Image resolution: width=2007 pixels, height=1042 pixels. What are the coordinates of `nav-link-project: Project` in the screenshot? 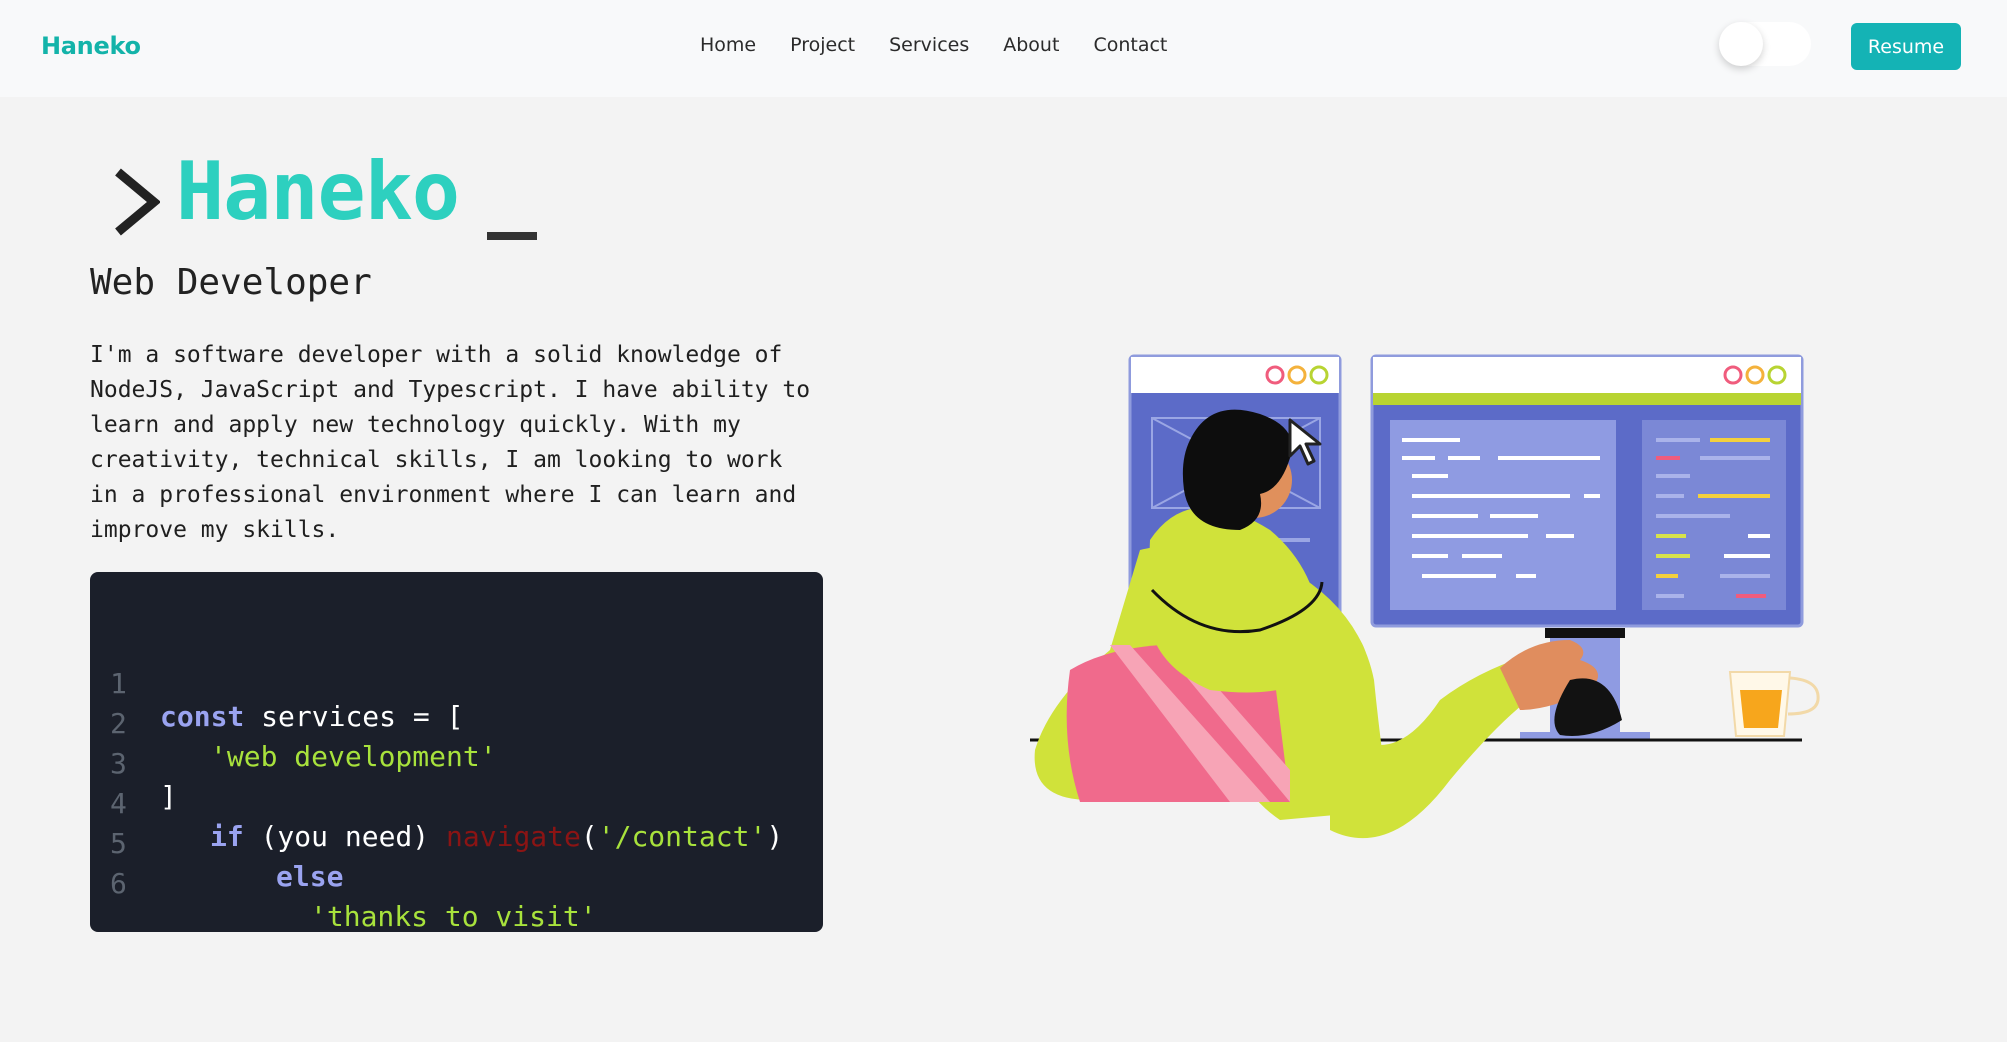 It's located at (822, 45).